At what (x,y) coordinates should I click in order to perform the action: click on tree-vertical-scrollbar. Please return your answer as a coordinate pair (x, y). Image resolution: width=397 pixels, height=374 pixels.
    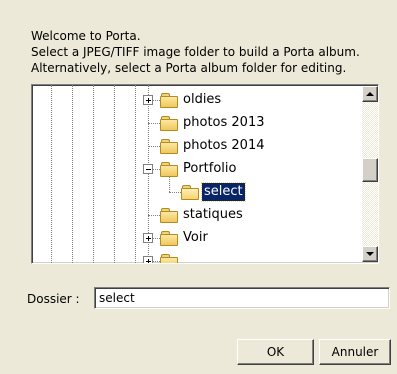
    Looking at the image, I should click on (370, 174).